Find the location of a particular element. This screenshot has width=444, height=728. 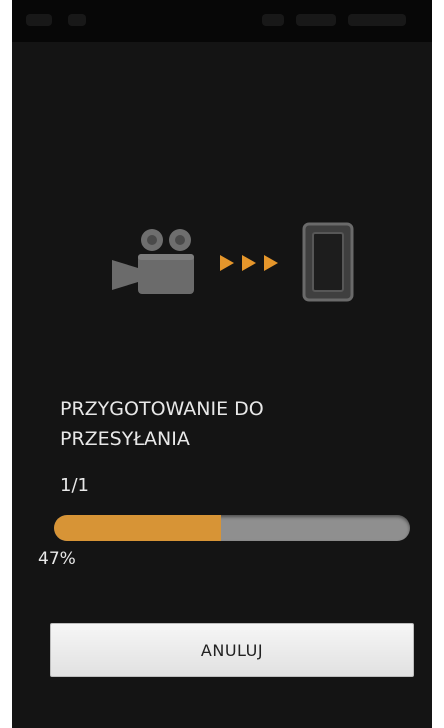

smartphone-icon is located at coordinates (328, 262).